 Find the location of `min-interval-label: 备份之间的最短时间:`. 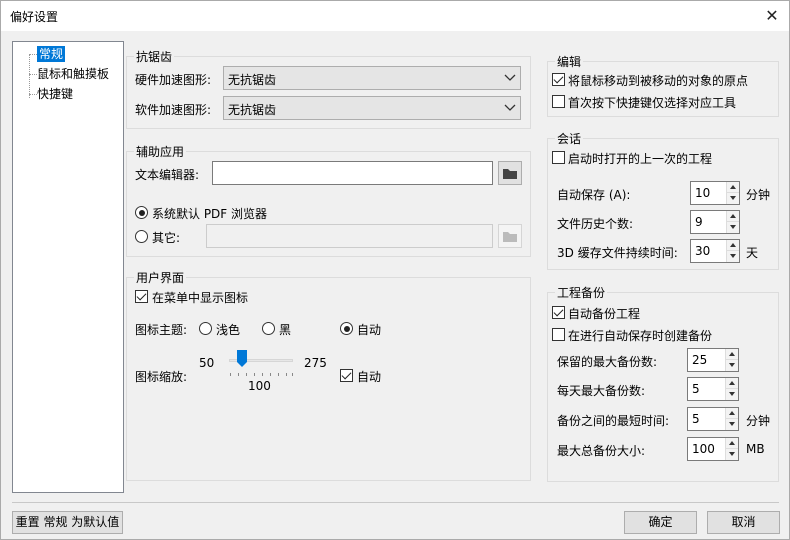

min-interval-label: 备份之间的最短时间: is located at coordinates (613, 421).